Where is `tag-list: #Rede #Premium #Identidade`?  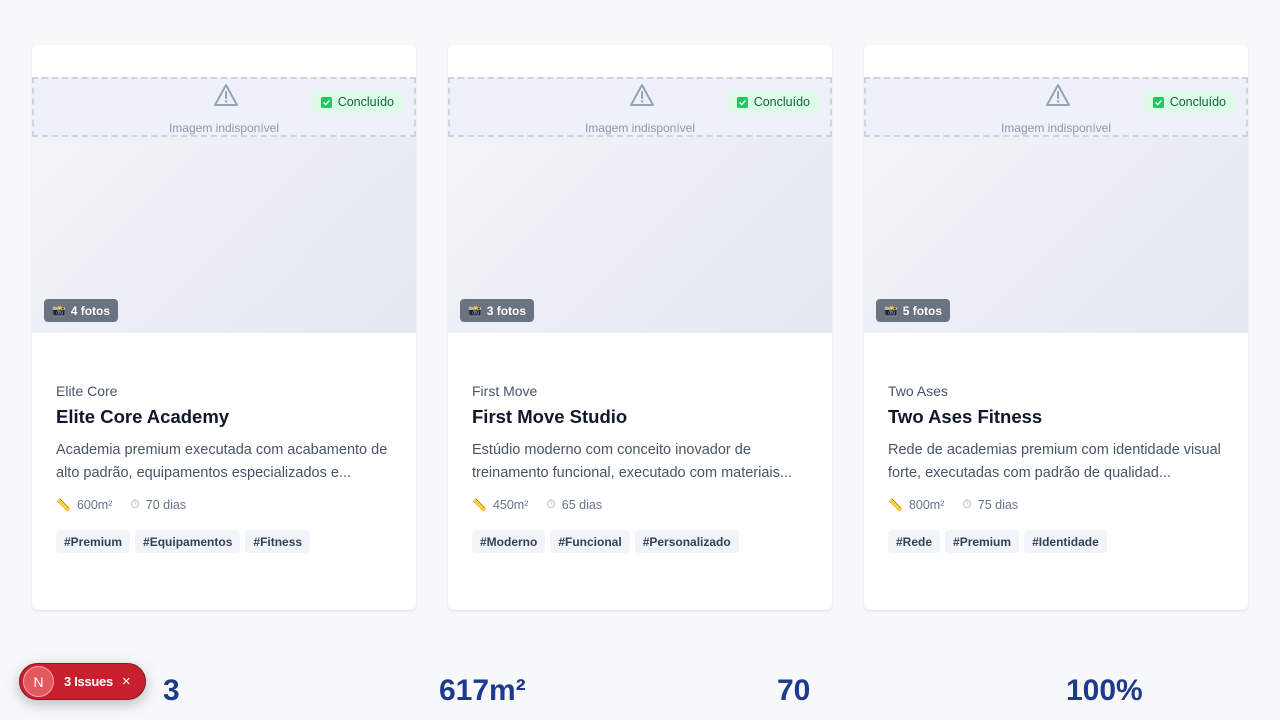 tag-list: #Rede #Premium #Identidade is located at coordinates (1056, 541).